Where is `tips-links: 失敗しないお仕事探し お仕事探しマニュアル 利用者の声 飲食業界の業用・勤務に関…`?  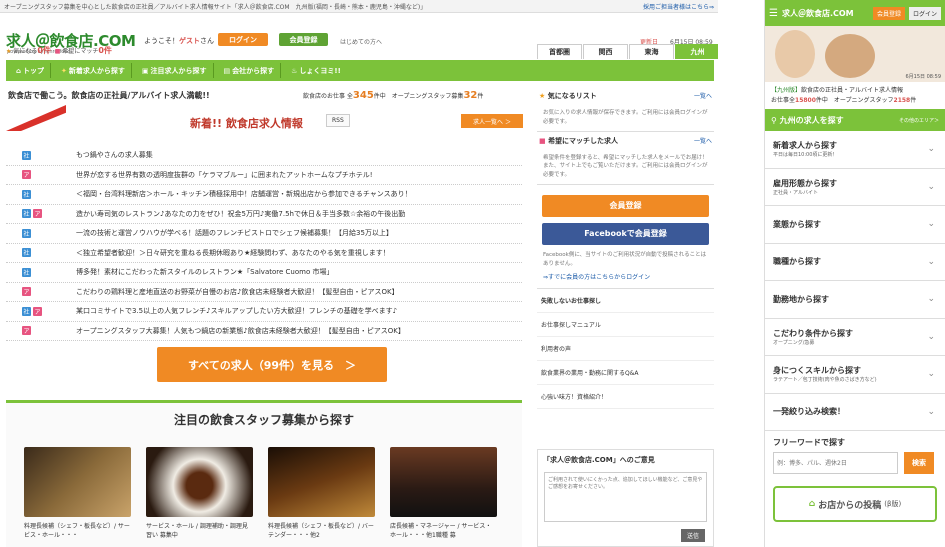 tips-links: 失敗しないお仕事探し お仕事探しマニュアル 利用者の声 飲食業界の業用・勤務に関… is located at coordinates (625, 348).